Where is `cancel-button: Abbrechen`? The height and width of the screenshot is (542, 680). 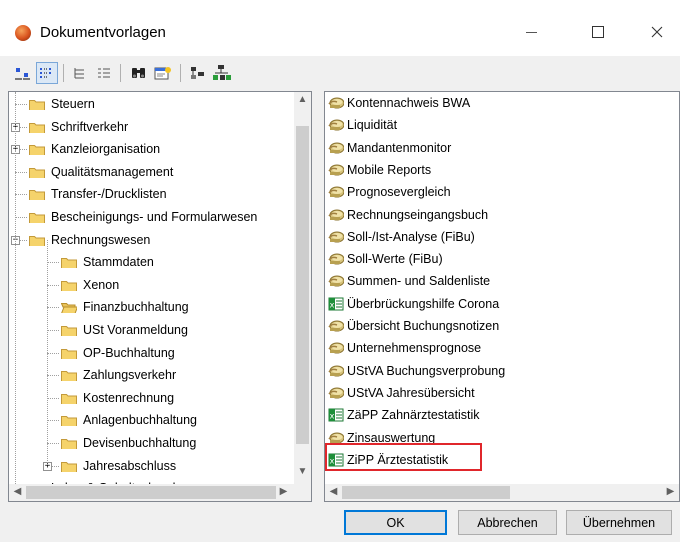 cancel-button: Abbrechen is located at coordinates (507, 522).